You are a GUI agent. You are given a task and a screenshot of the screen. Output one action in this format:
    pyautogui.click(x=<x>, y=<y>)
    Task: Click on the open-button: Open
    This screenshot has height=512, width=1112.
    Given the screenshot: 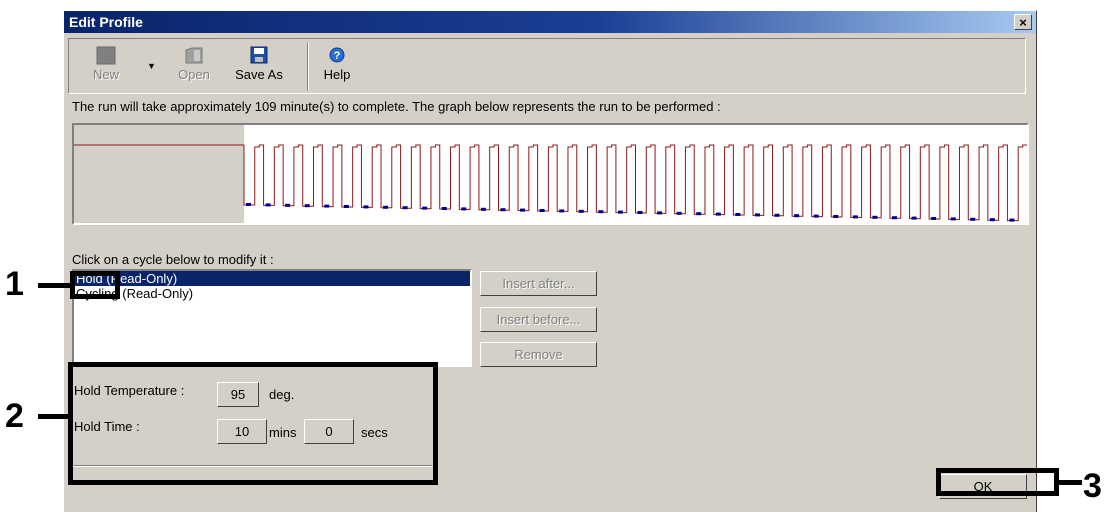 What is the action you would take?
    pyautogui.click(x=194, y=68)
    